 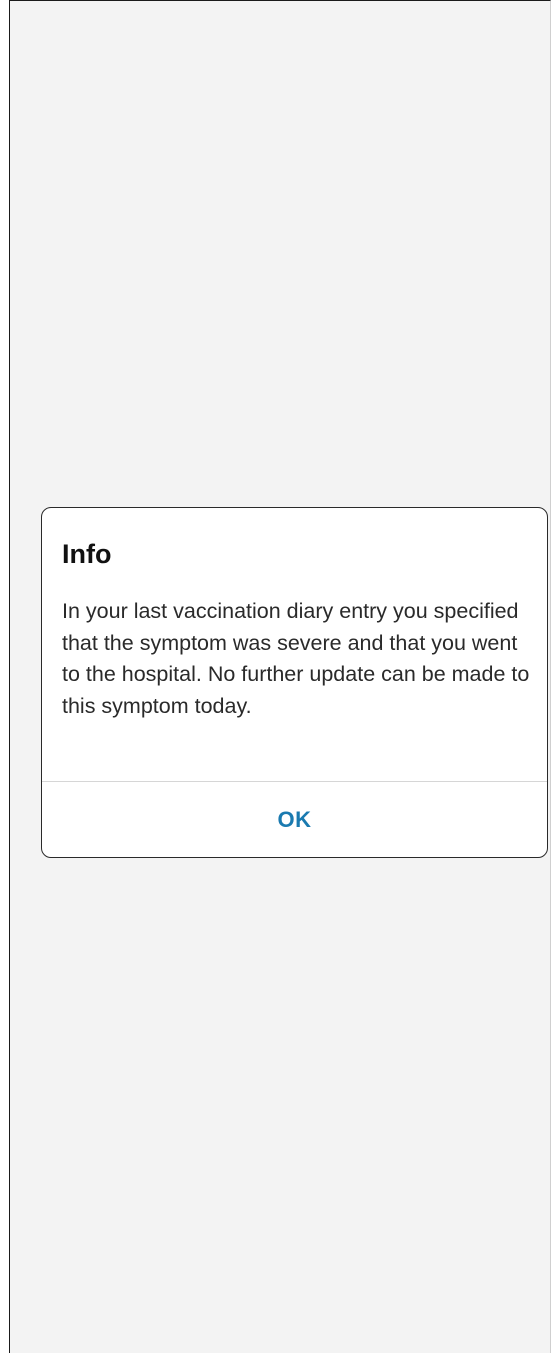 I want to click on dialog-title: Info, so click(x=87, y=554).